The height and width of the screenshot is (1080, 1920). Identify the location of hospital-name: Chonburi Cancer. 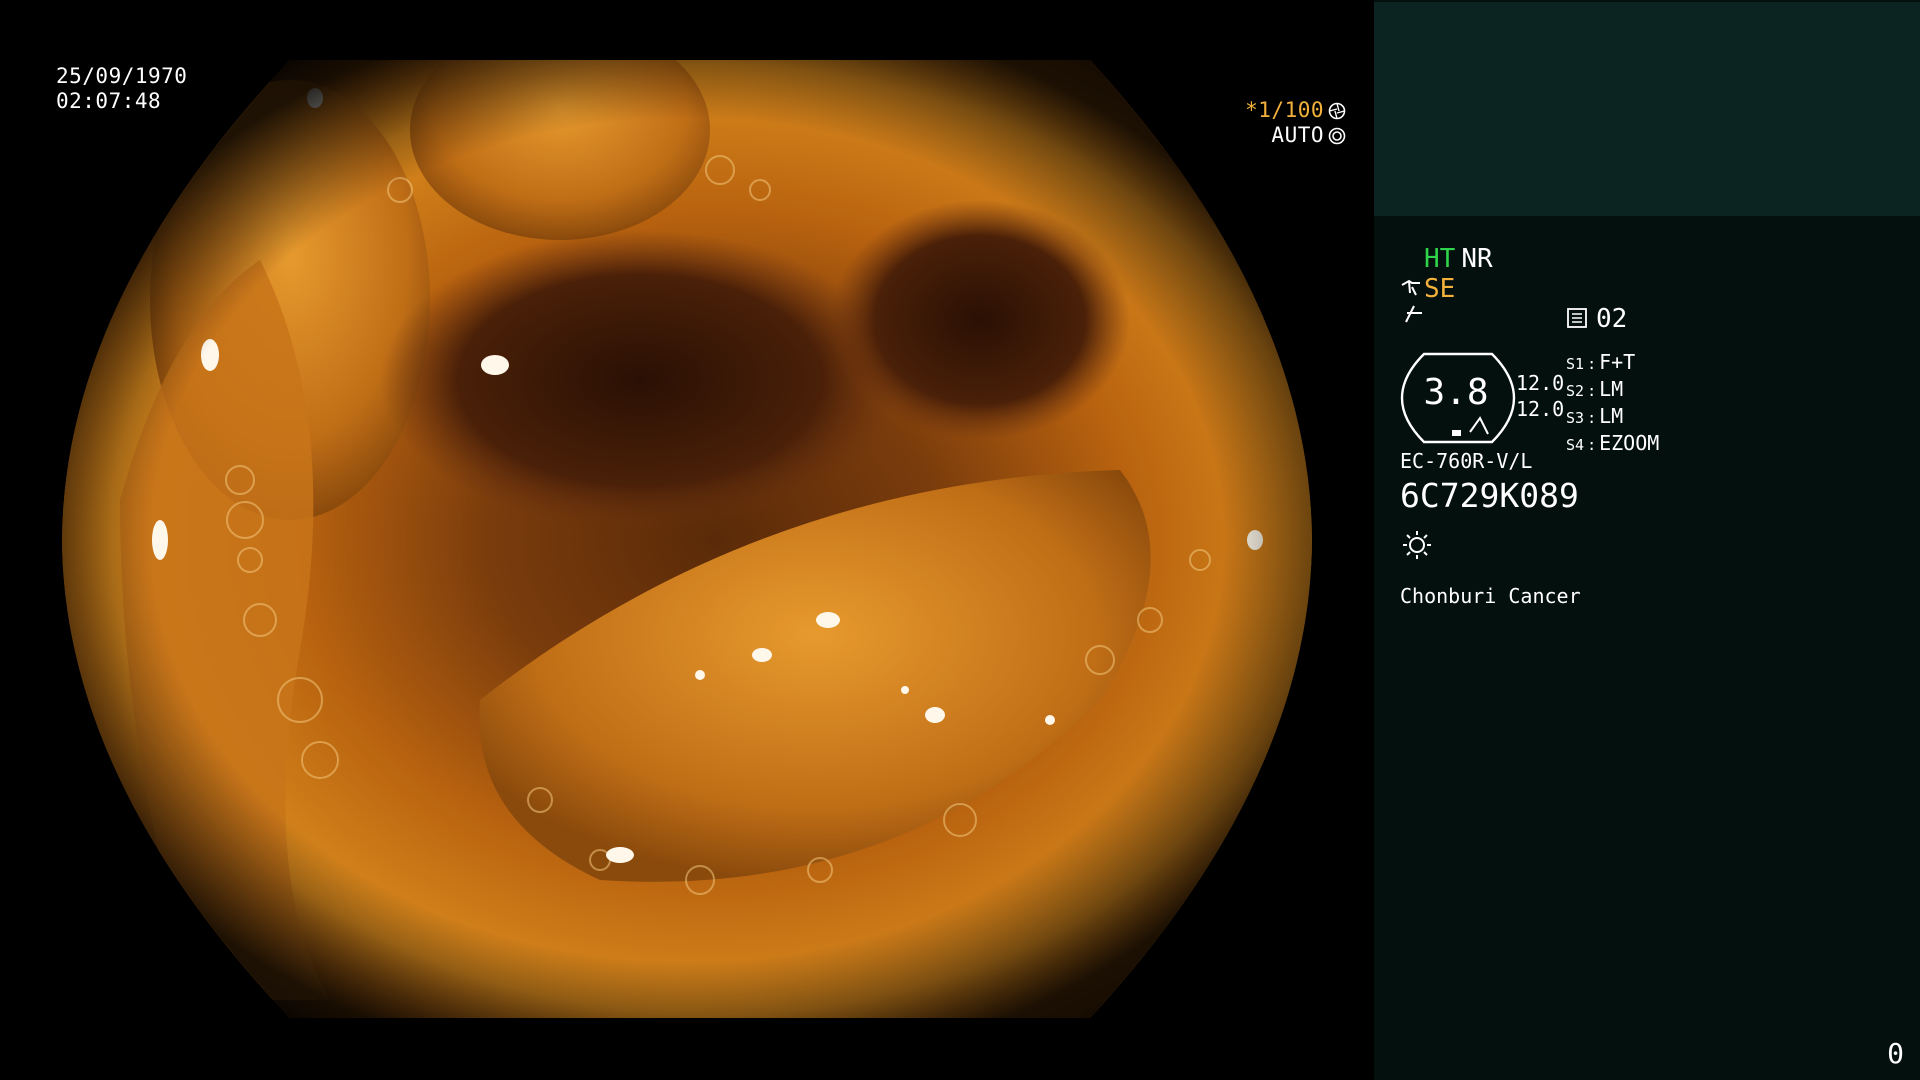
(1490, 596).